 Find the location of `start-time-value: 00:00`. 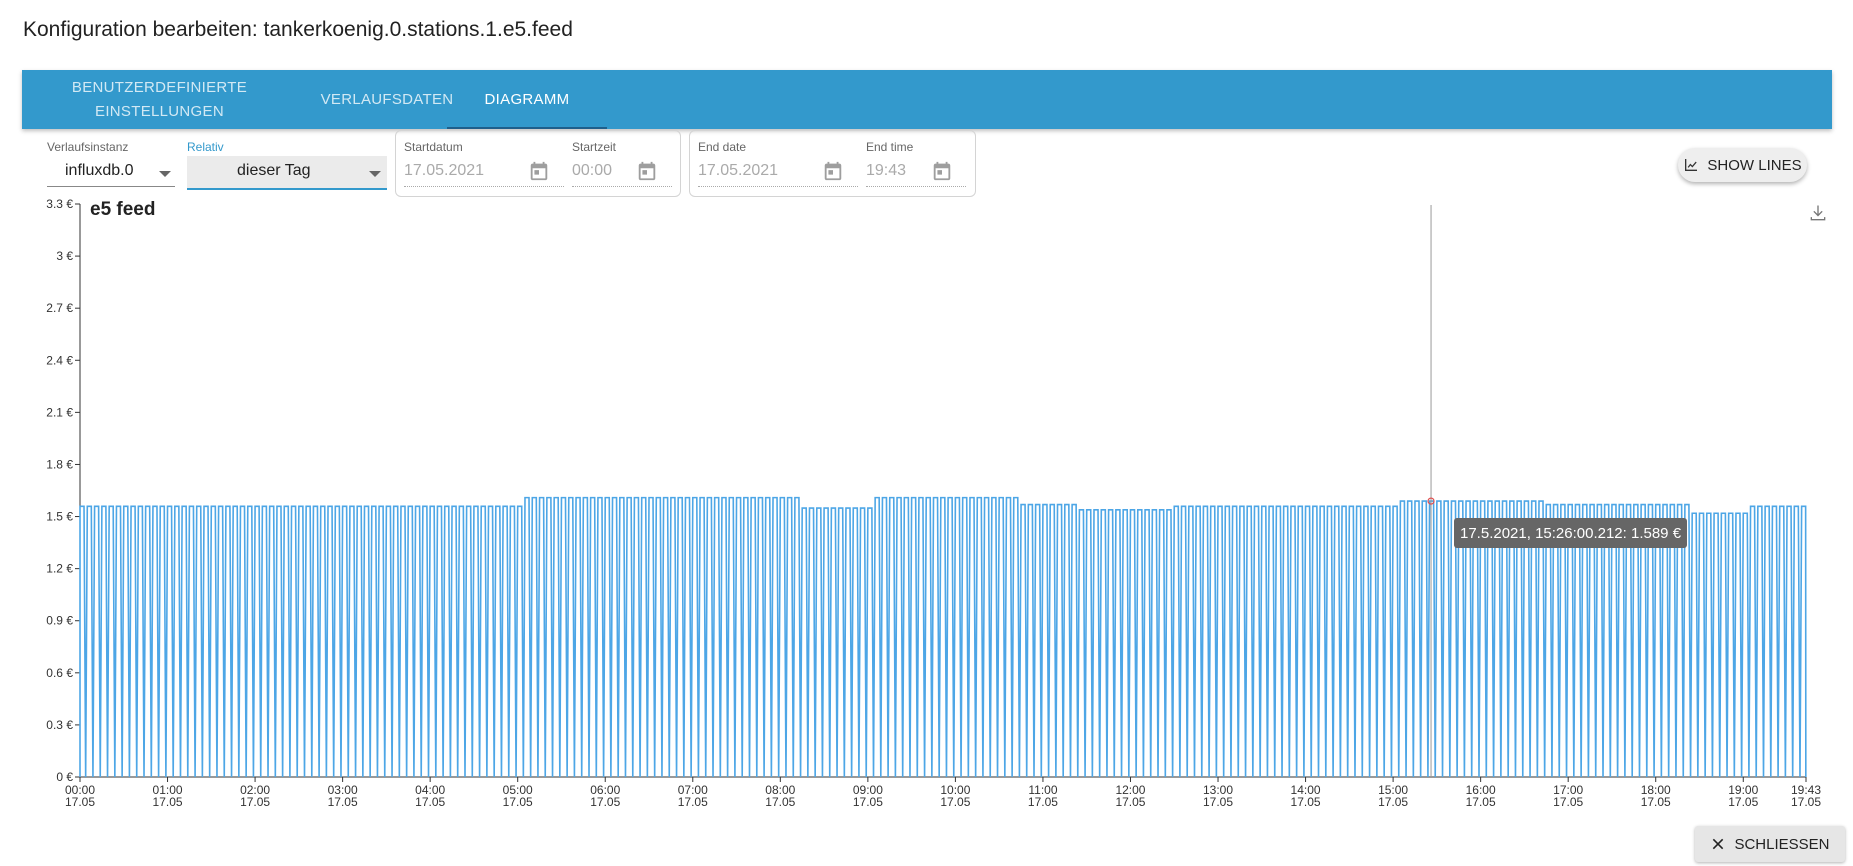

start-time-value: 00:00 is located at coordinates (592, 170).